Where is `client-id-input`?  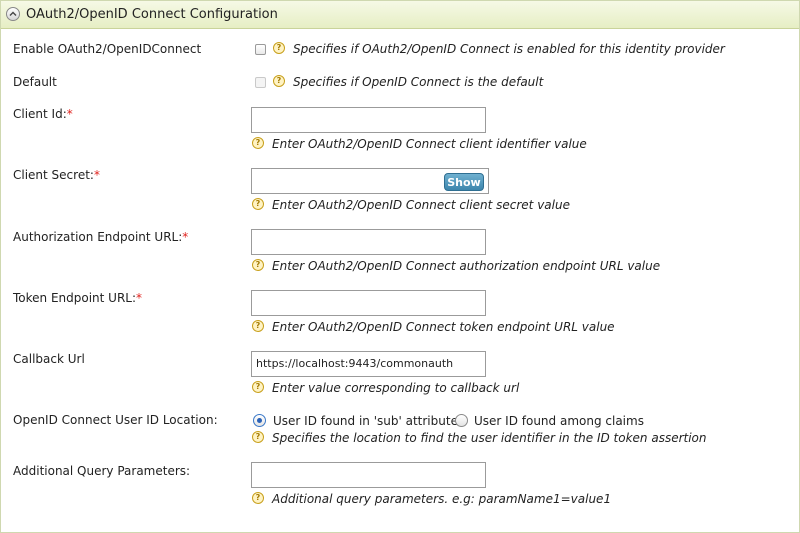
client-id-input is located at coordinates (368, 120).